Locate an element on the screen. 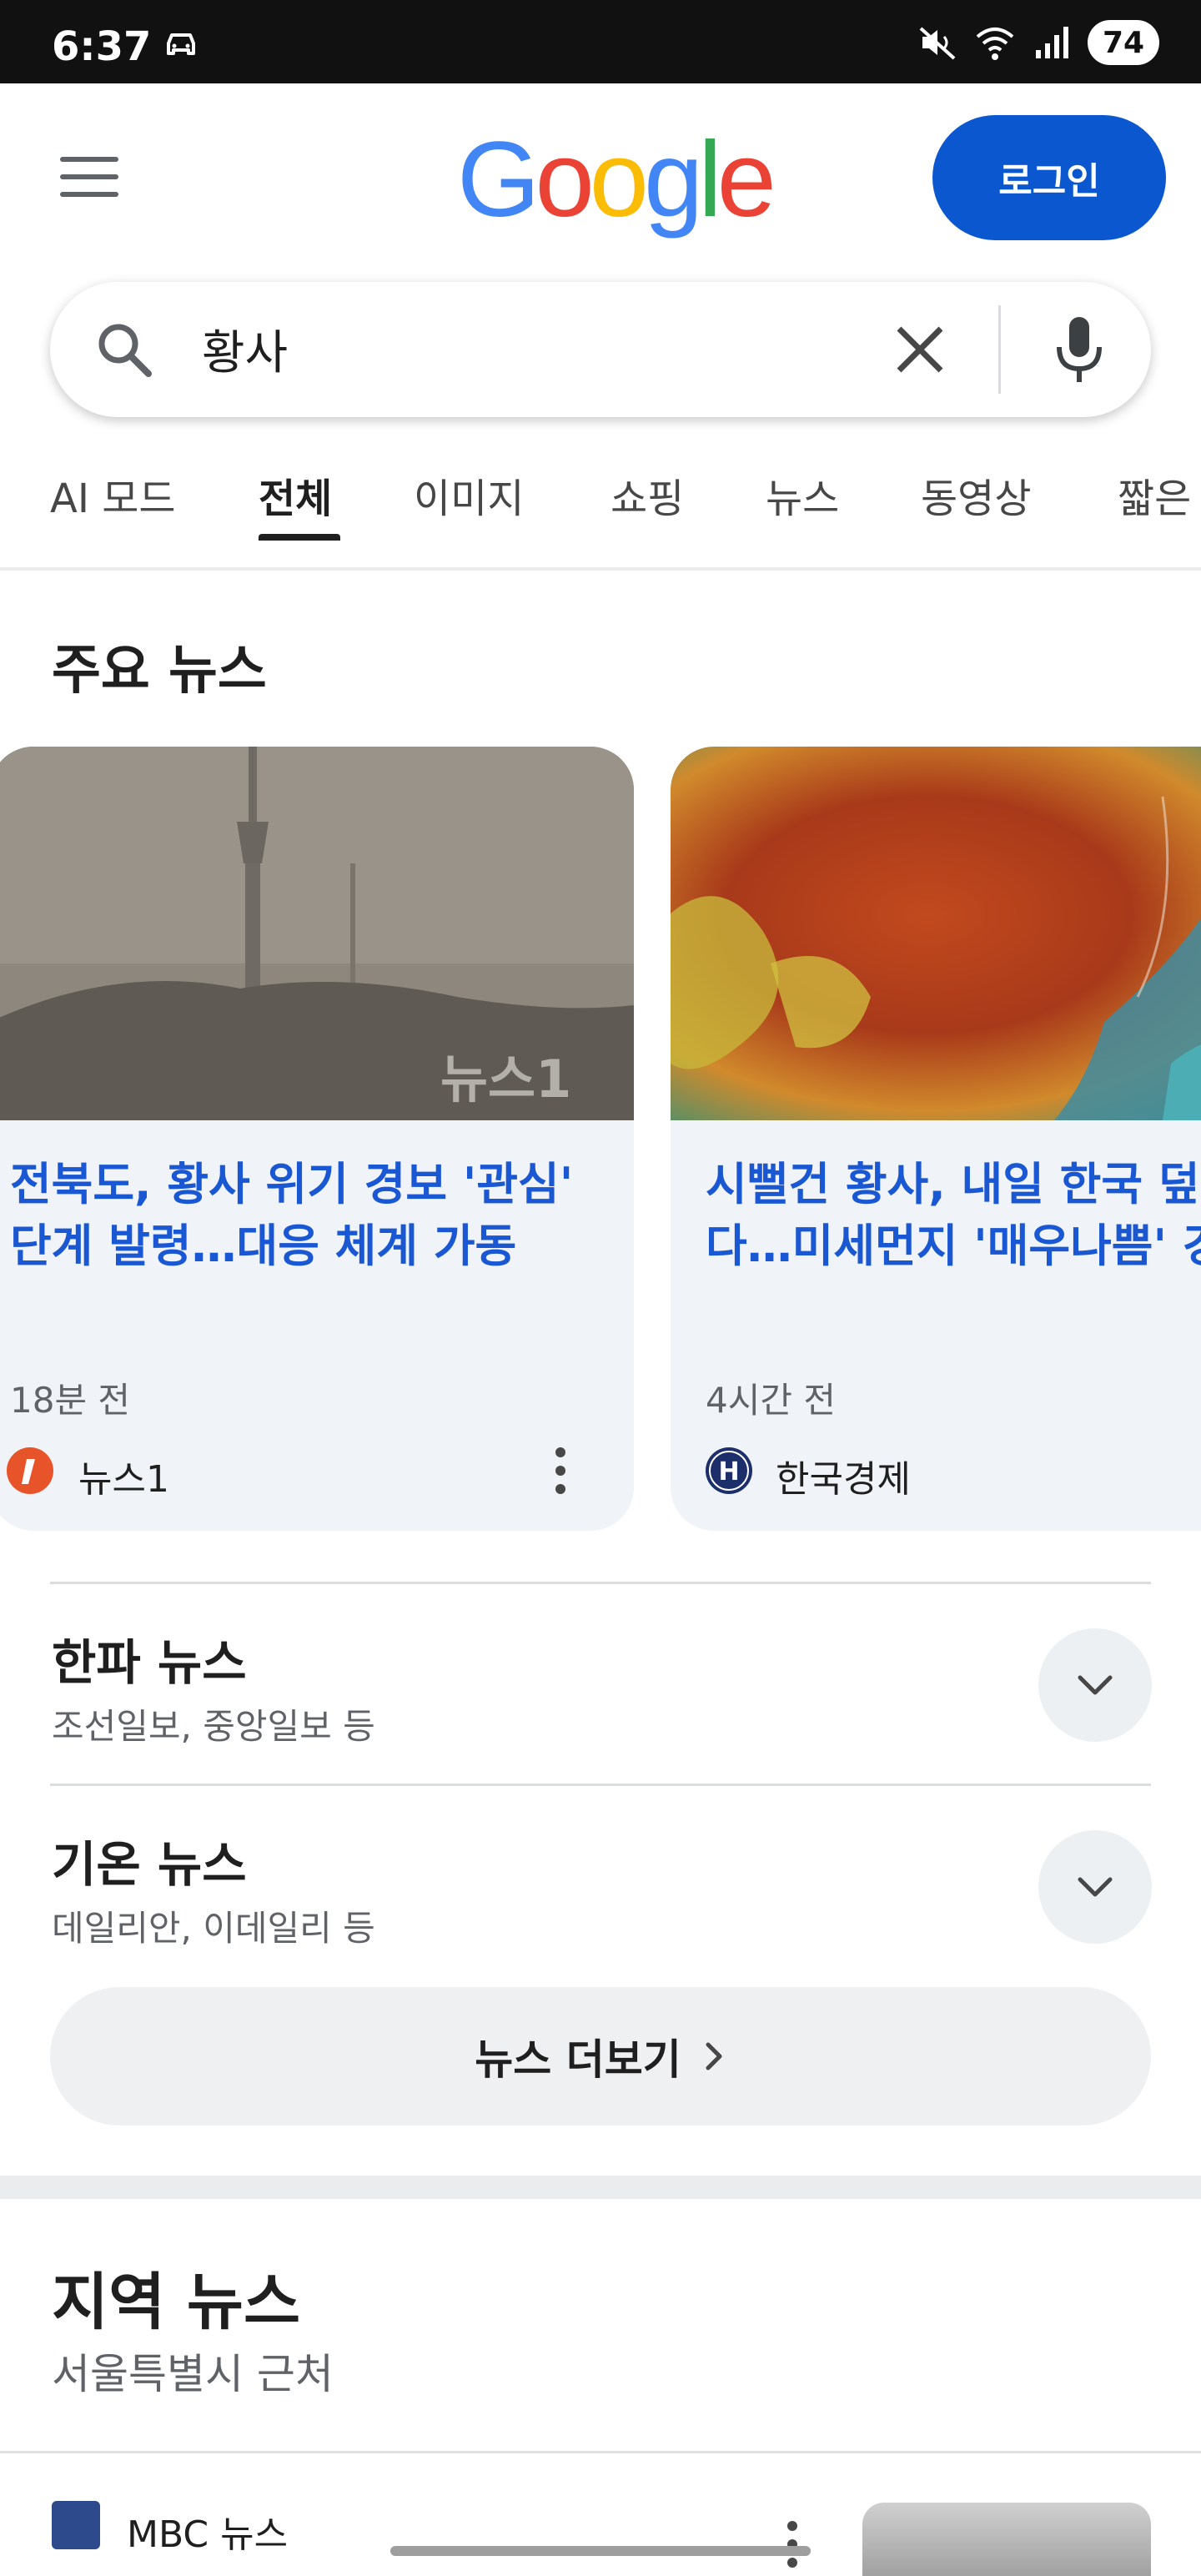 The height and width of the screenshot is (2576, 1201). expander-title: 한파 뉴스 is located at coordinates (150, 1658).